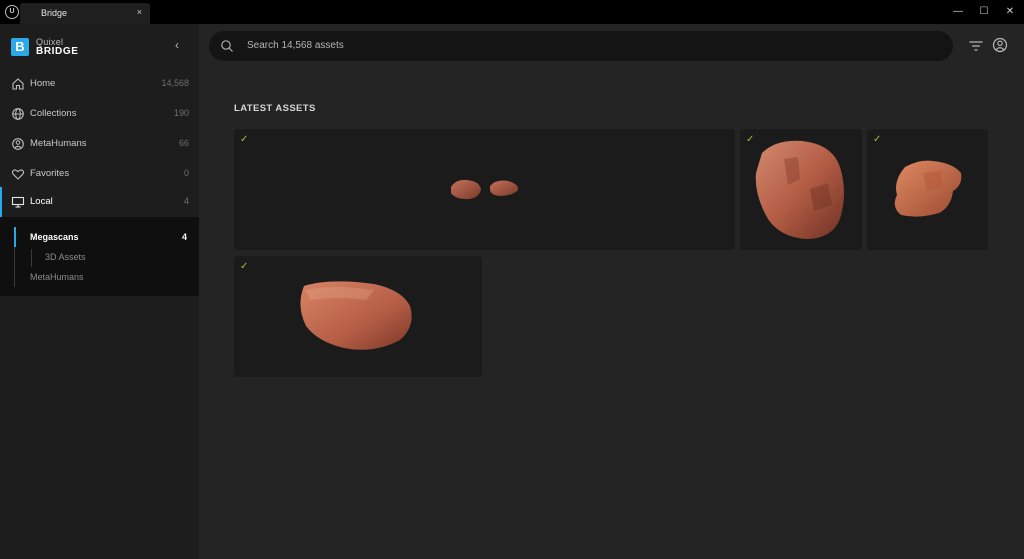  I want to click on bridge-logo-icon: B, so click(20, 47).